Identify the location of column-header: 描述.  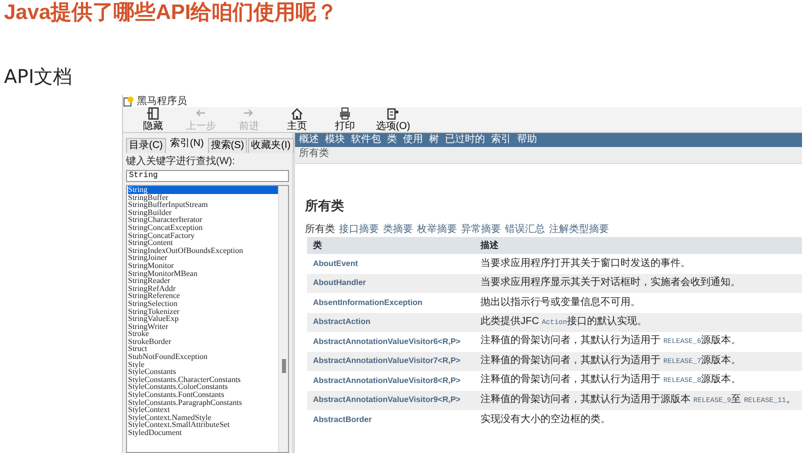
(638, 245).